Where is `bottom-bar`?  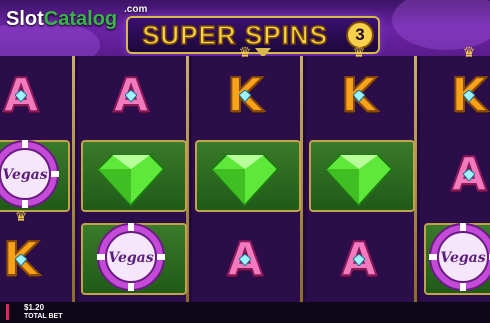
bottom-bar is located at coordinates (245, 312).